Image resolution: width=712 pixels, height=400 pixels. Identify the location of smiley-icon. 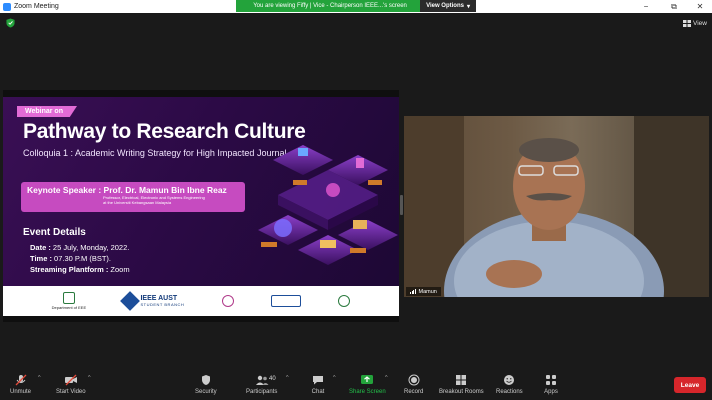
(509, 380).